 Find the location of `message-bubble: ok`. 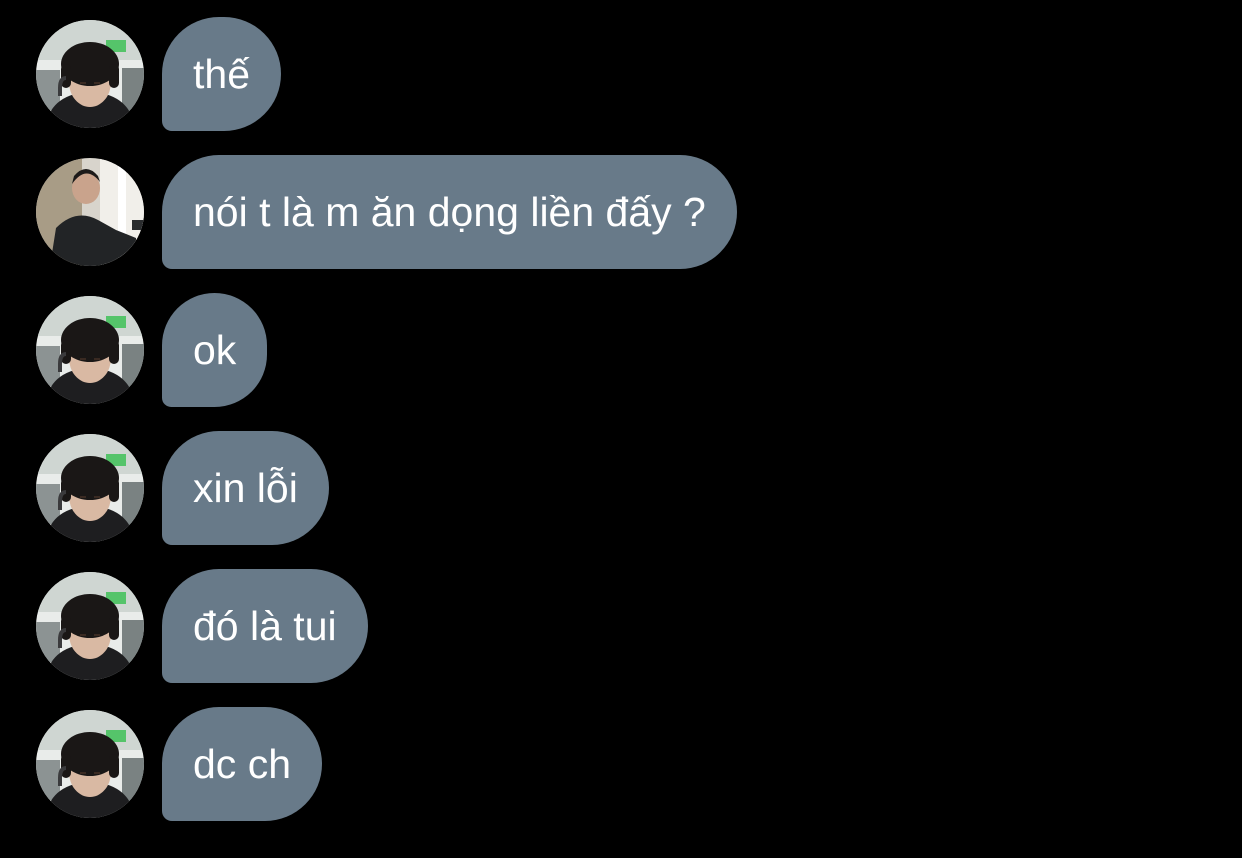

message-bubble: ok is located at coordinates (215, 350).